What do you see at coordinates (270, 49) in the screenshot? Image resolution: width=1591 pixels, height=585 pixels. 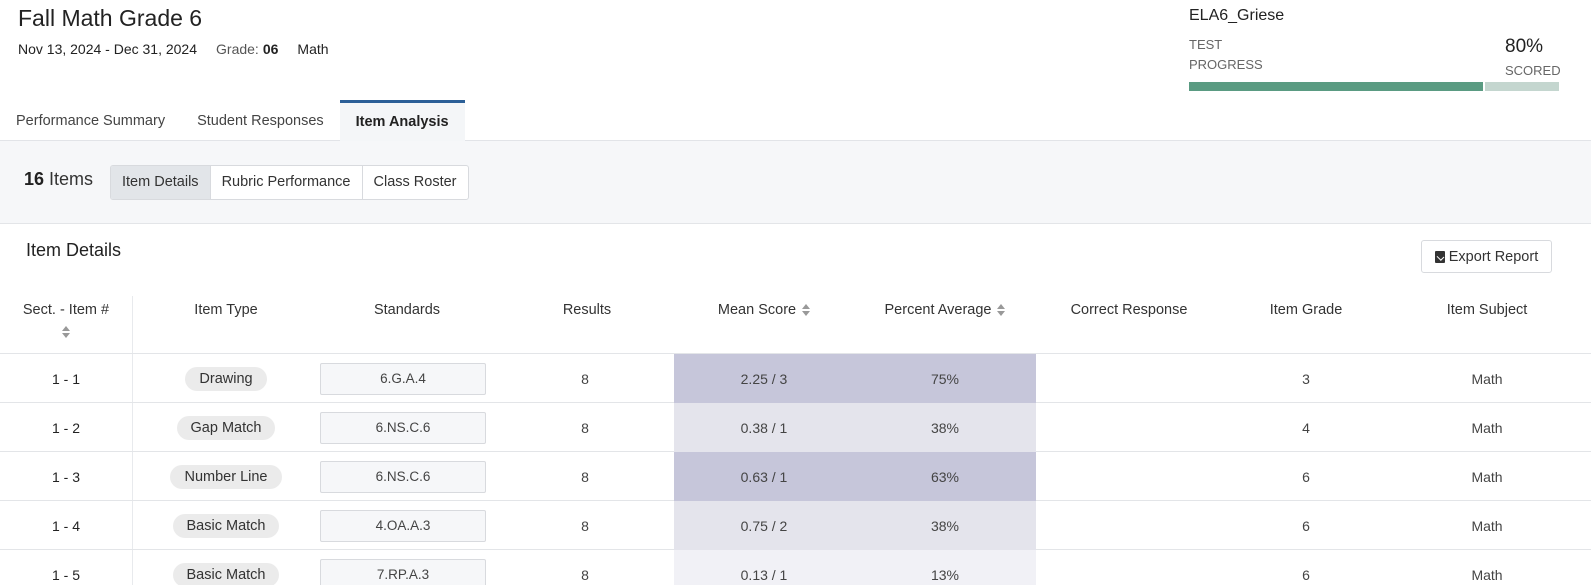 I see `grade-value: 06` at bounding box center [270, 49].